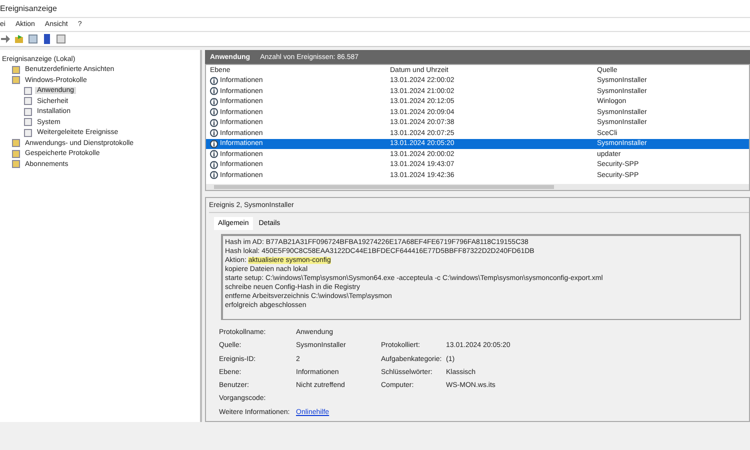 The image size is (750, 450). What do you see at coordinates (477, 187) in the screenshot?
I see `horizontal-scrollbar` at bounding box center [477, 187].